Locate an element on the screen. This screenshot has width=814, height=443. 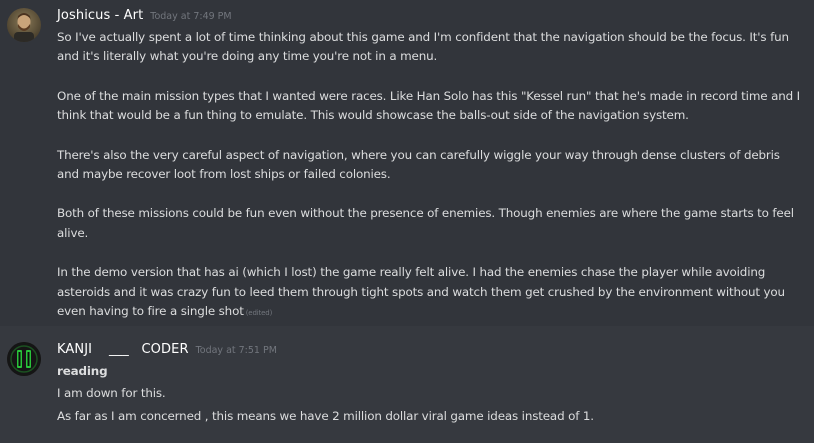
pause-logo-icon is located at coordinates (24, 359).